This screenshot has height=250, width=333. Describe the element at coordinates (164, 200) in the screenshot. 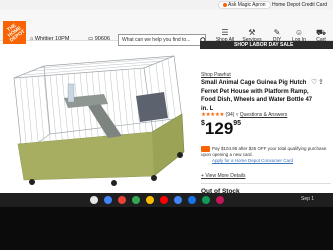

I see `youtube-icon` at that location.